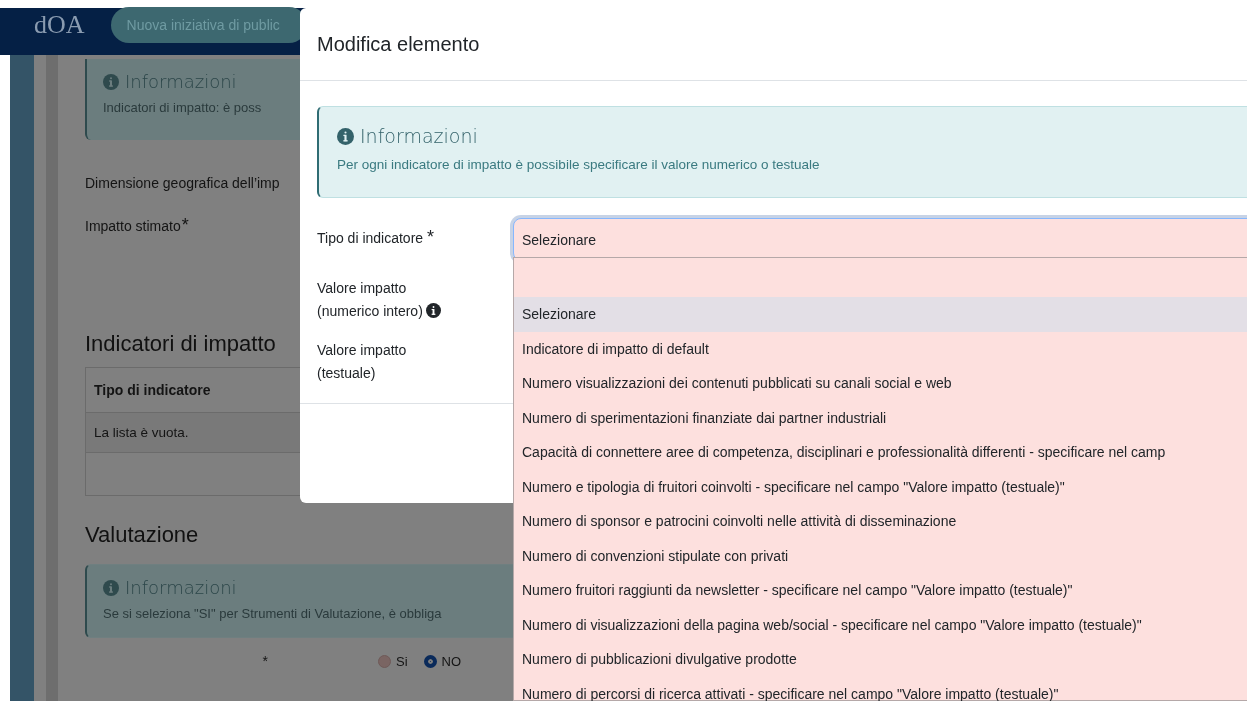  I want to click on radio-label: NO, so click(451, 661).